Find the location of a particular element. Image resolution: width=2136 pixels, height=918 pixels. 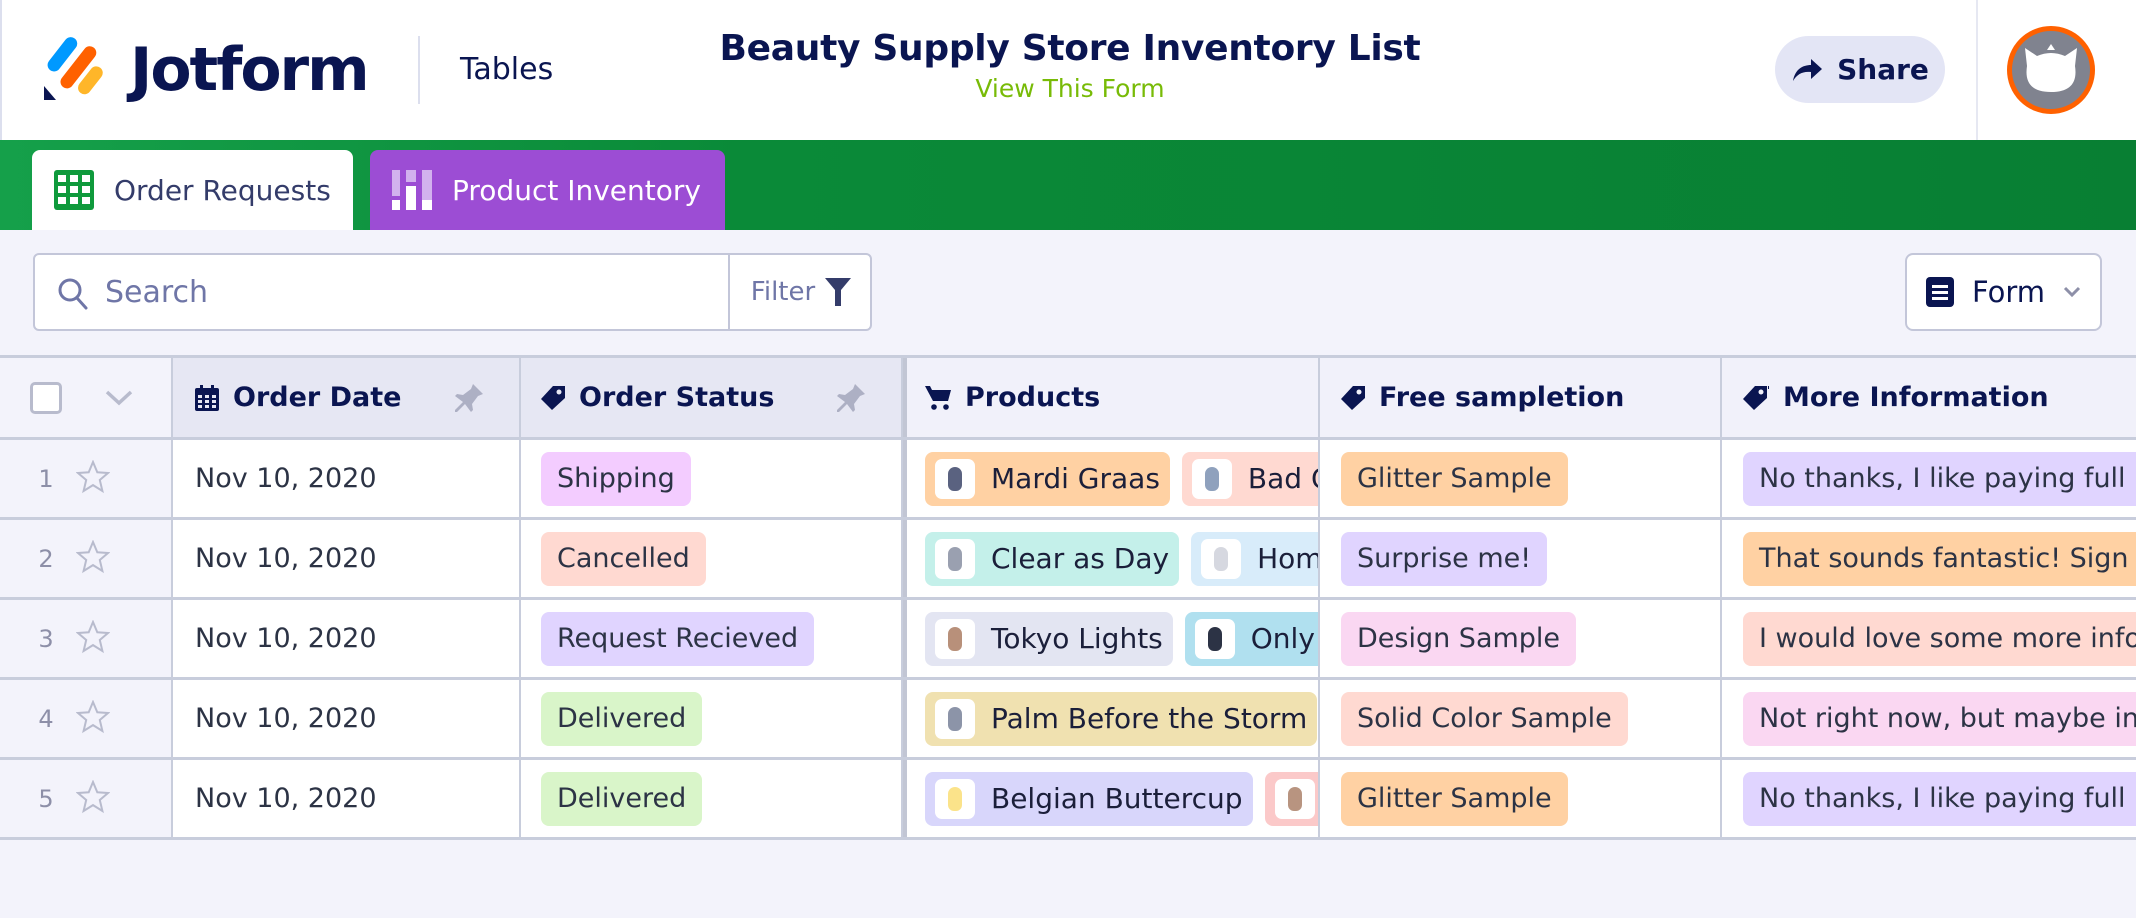

product-pill: Mardi Graas is located at coordinates (1047, 478).